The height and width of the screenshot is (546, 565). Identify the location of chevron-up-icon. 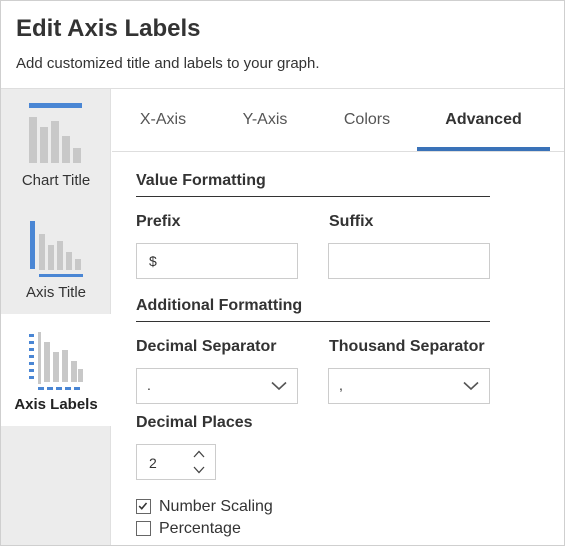
(199, 454).